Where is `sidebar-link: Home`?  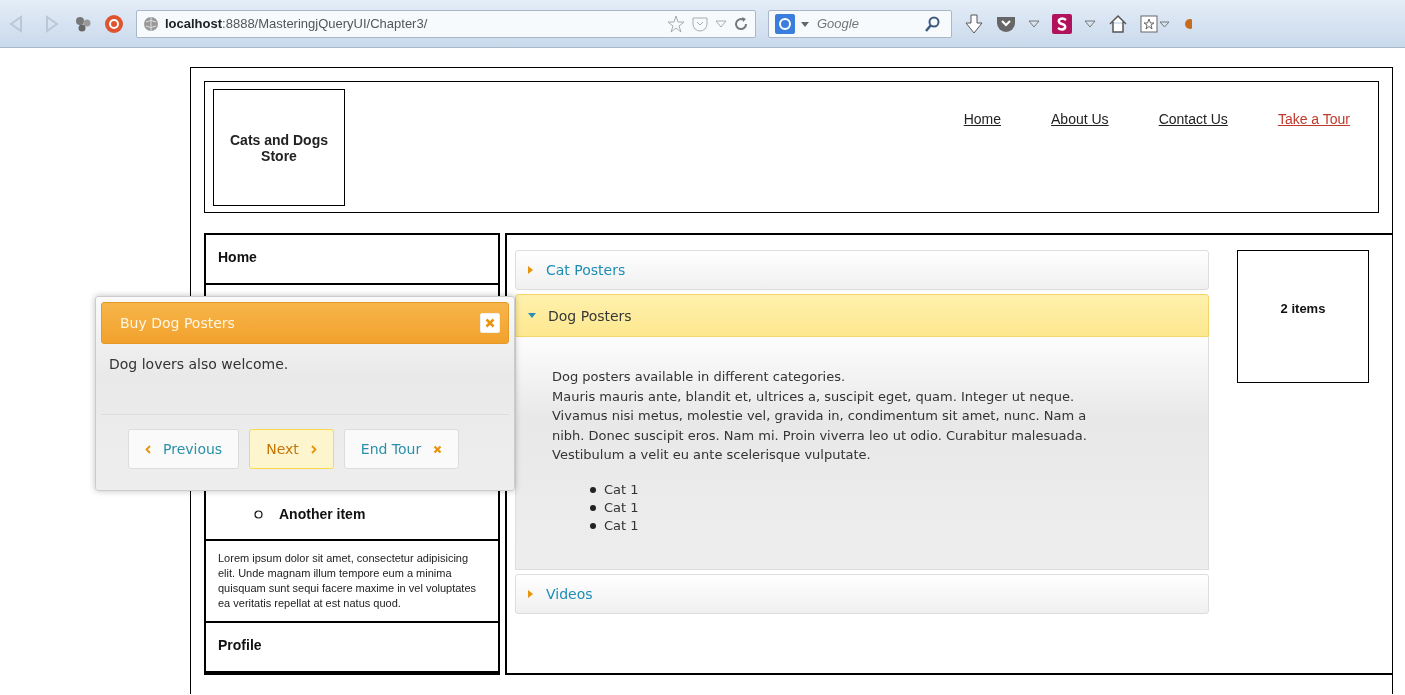
sidebar-link: Home is located at coordinates (352, 260).